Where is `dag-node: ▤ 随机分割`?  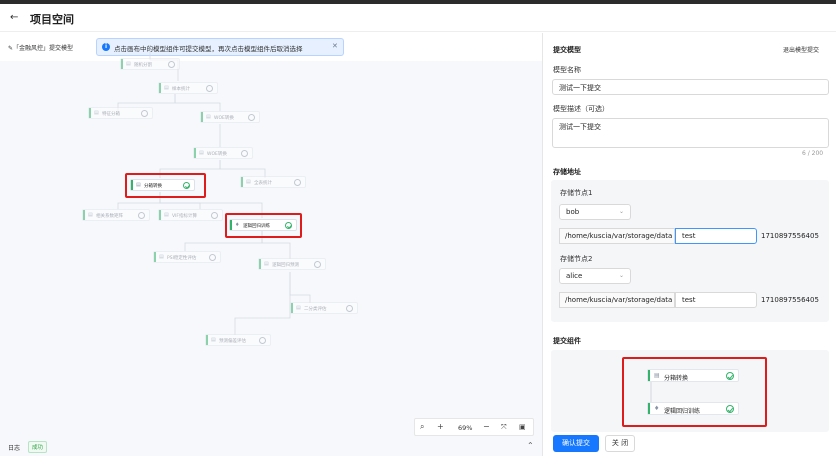 dag-node: ▤ 随机分割 is located at coordinates (150, 64).